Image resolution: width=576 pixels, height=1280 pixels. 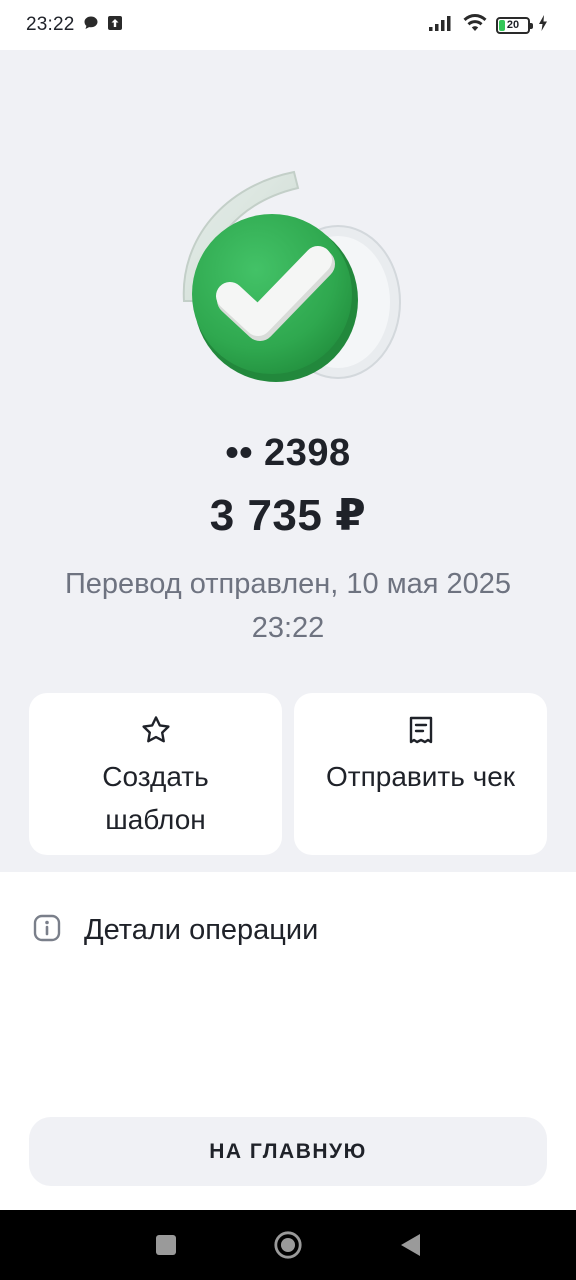 What do you see at coordinates (91, 25) in the screenshot?
I see `chat-bubble-icon` at bounding box center [91, 25].